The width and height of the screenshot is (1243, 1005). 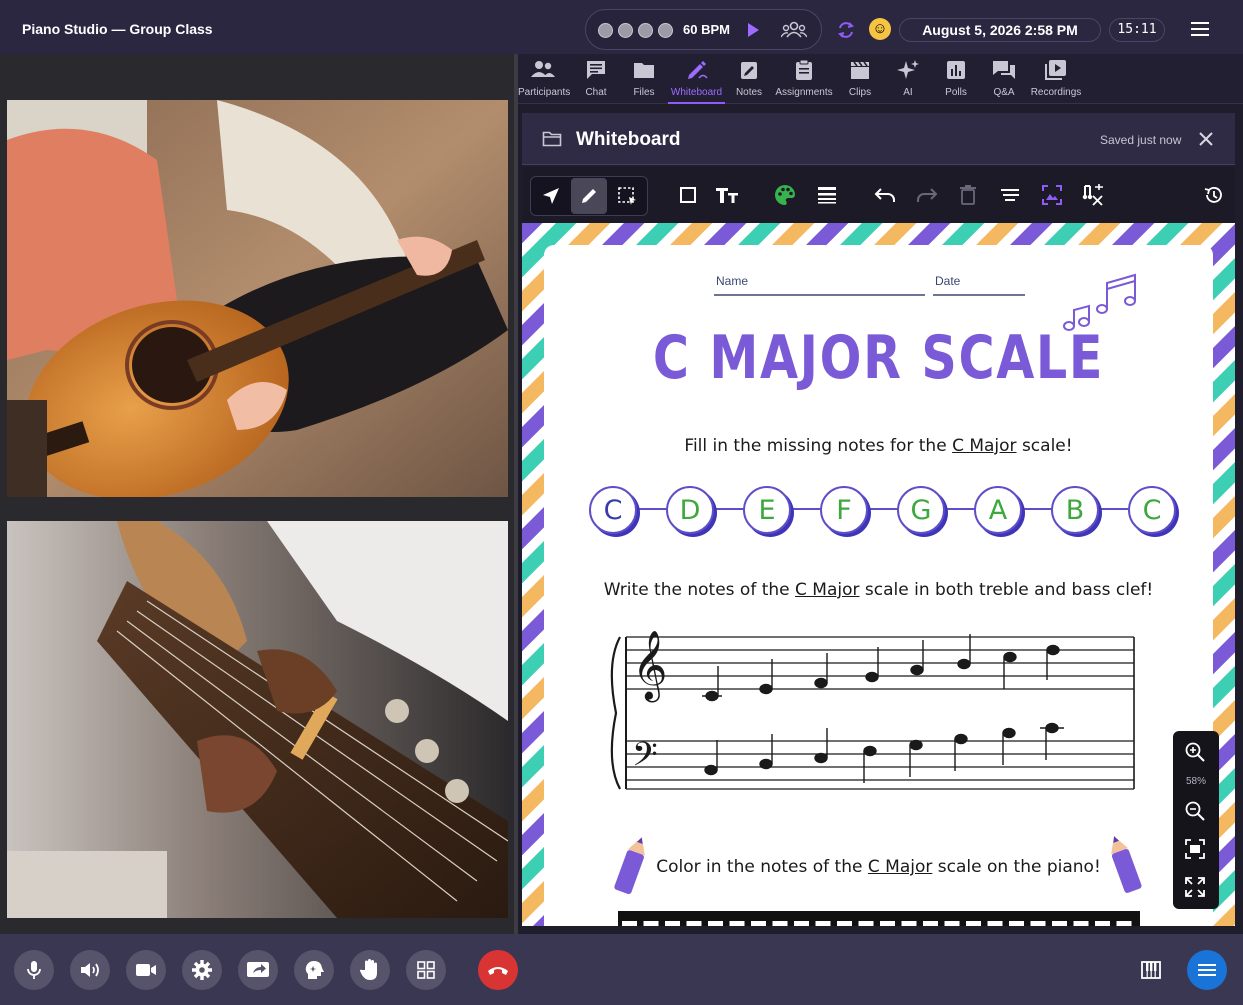 What do you see at coordinates (146, 970) in the screenshot?
I see `camera-icon` at bounding box center [146, 970].